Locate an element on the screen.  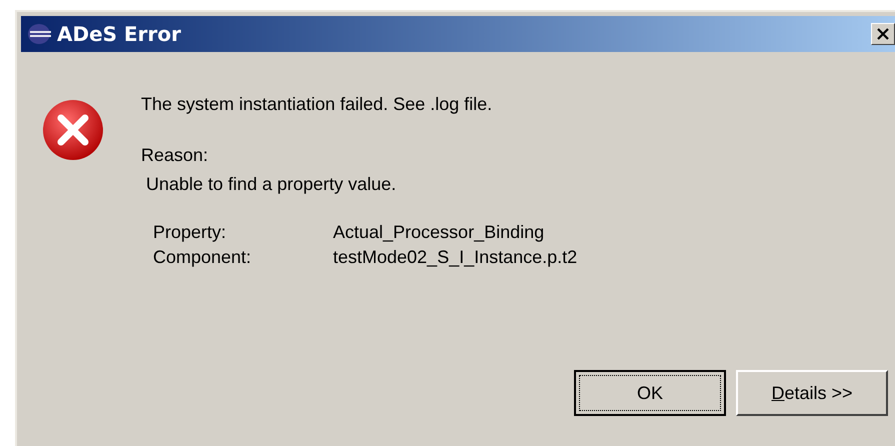
dialog-button: Details >> is located at coordinates (812, 393).